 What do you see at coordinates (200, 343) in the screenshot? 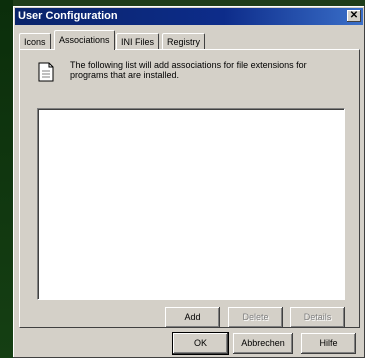
I see `ok-button: OK` at bounding box center [200, 343].